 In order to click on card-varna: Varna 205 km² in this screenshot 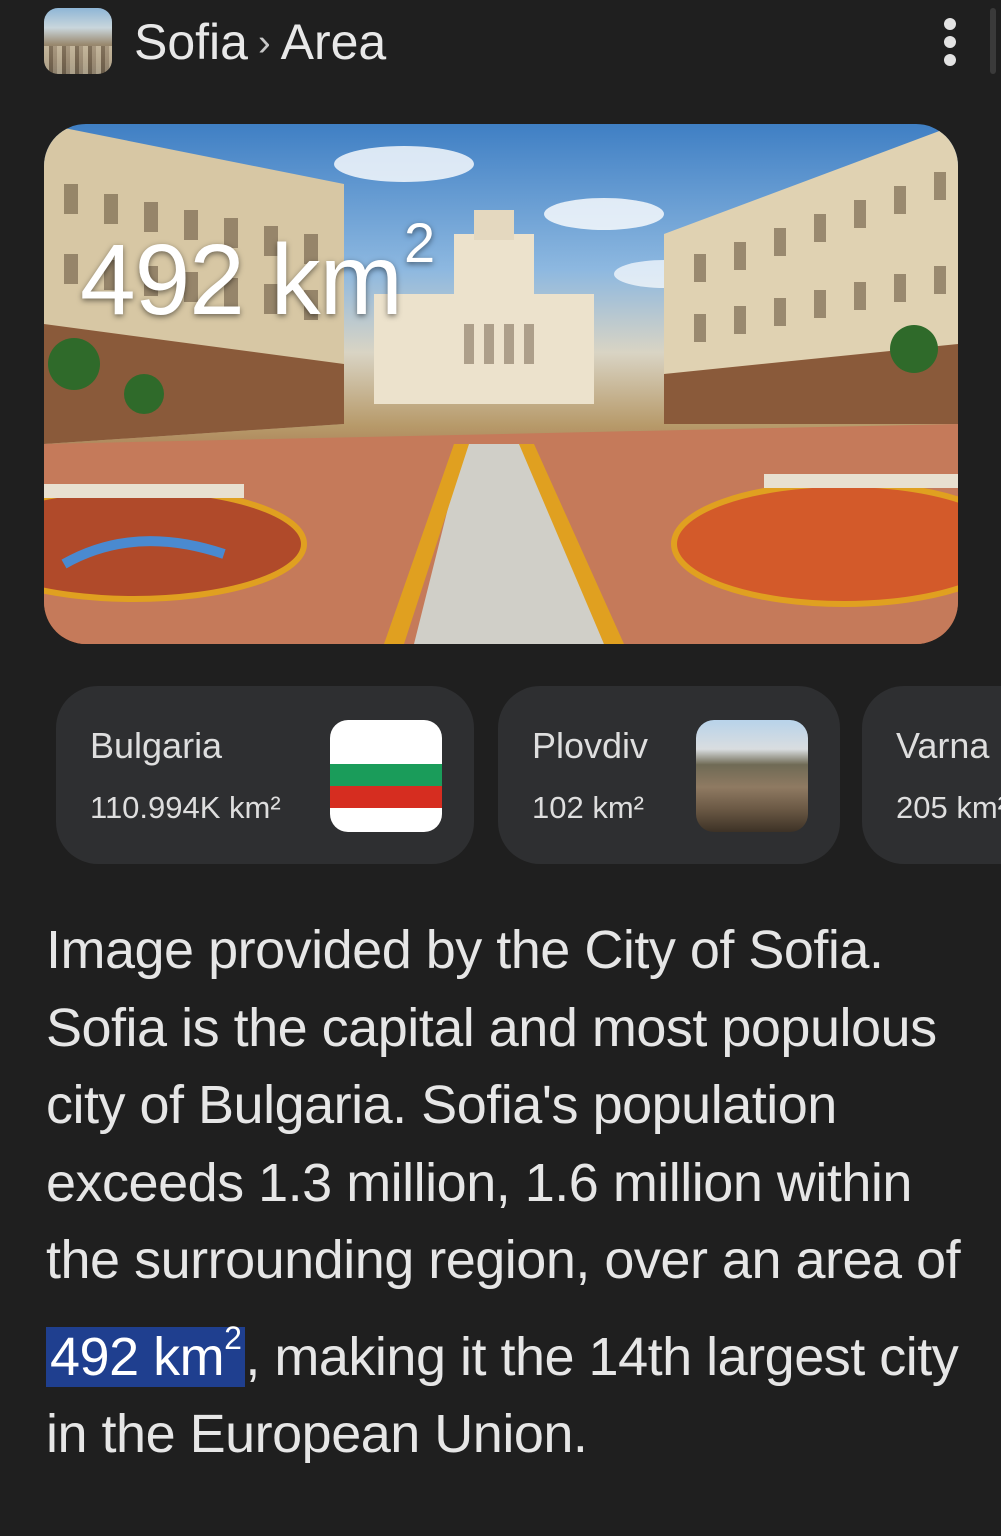, I will do `click(931, 775)`.